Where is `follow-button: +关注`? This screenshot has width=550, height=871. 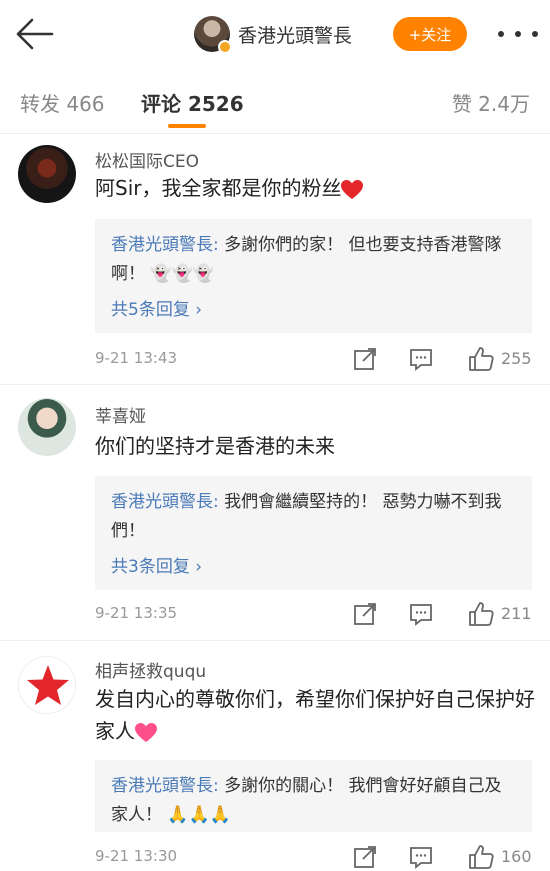 follow-button: +关注 is located at coordinates (430, 34).